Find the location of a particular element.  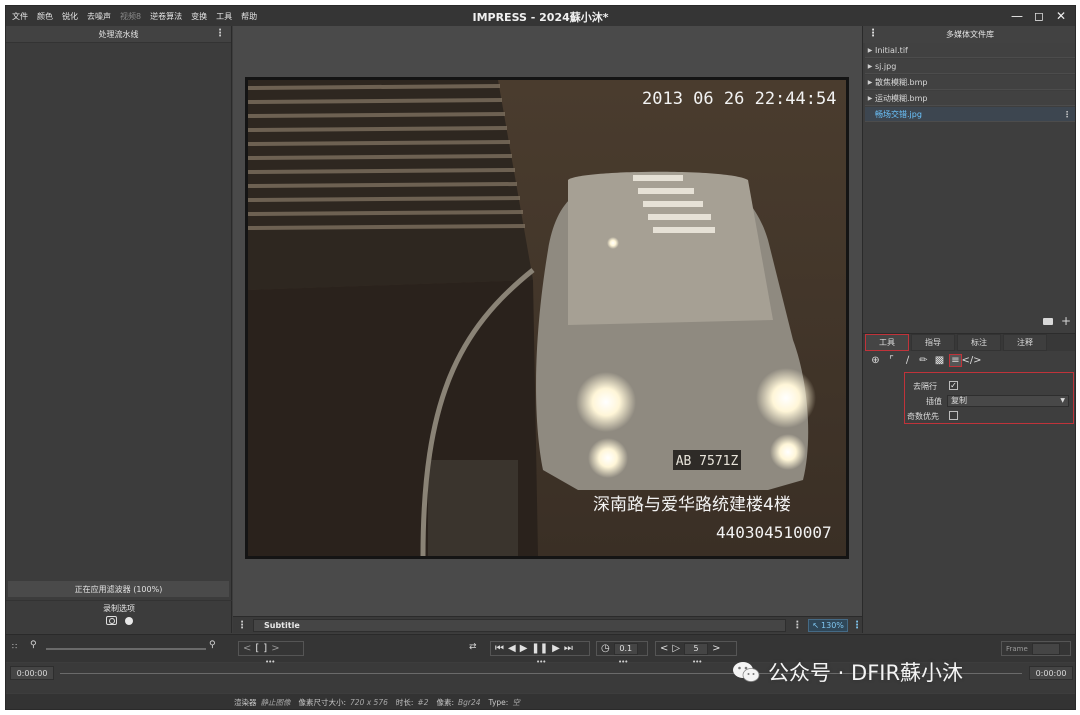

code-icon: </> is located at coordinates (971, 360).